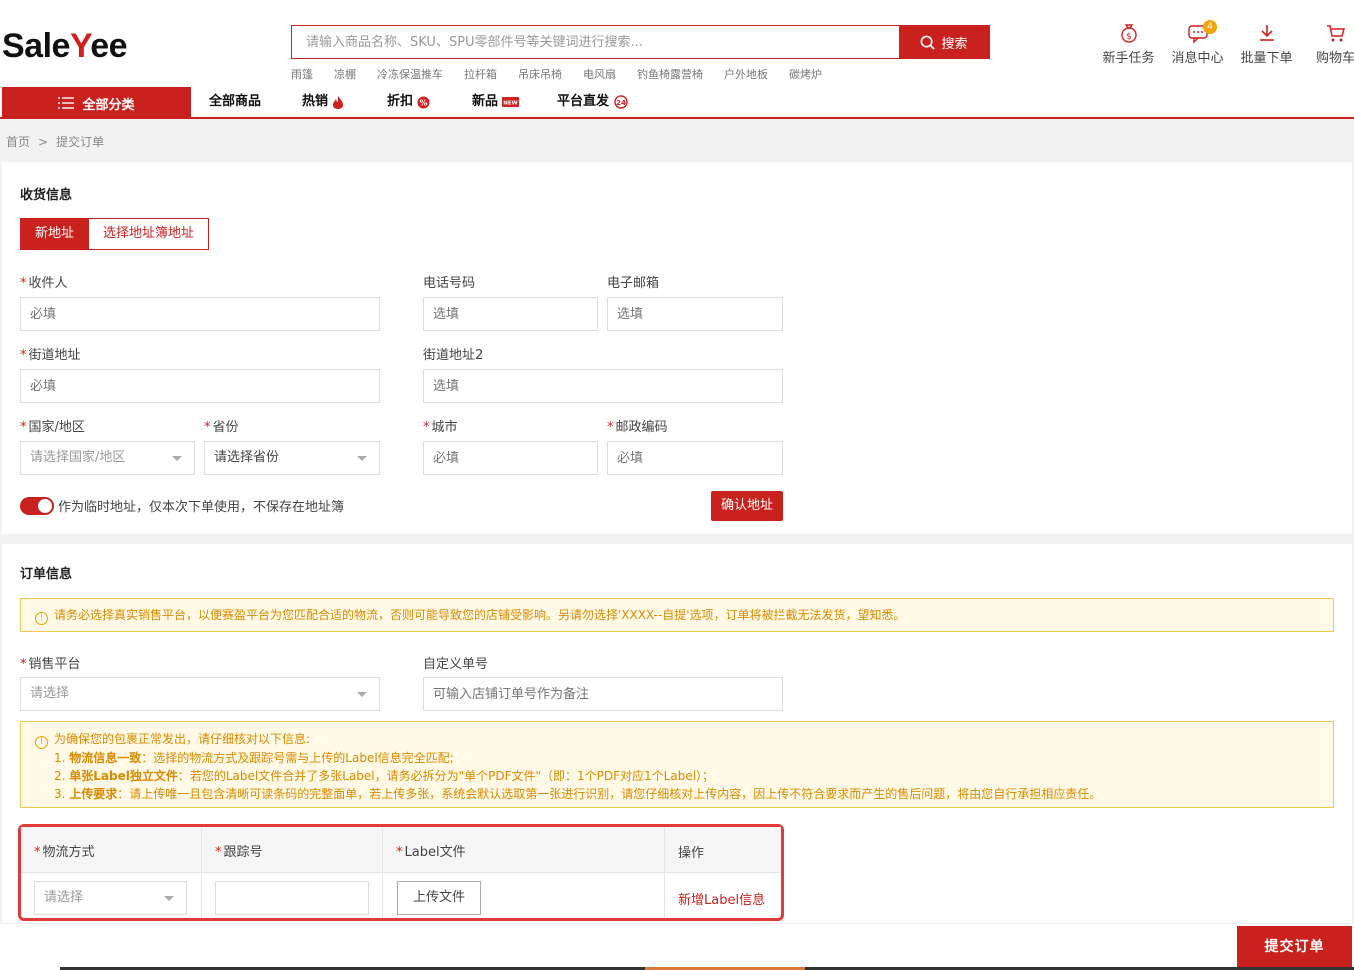  Describe the element at coordinates (55, 234) in the screenshot. I see `tab-new-address: 新地址` at that location.